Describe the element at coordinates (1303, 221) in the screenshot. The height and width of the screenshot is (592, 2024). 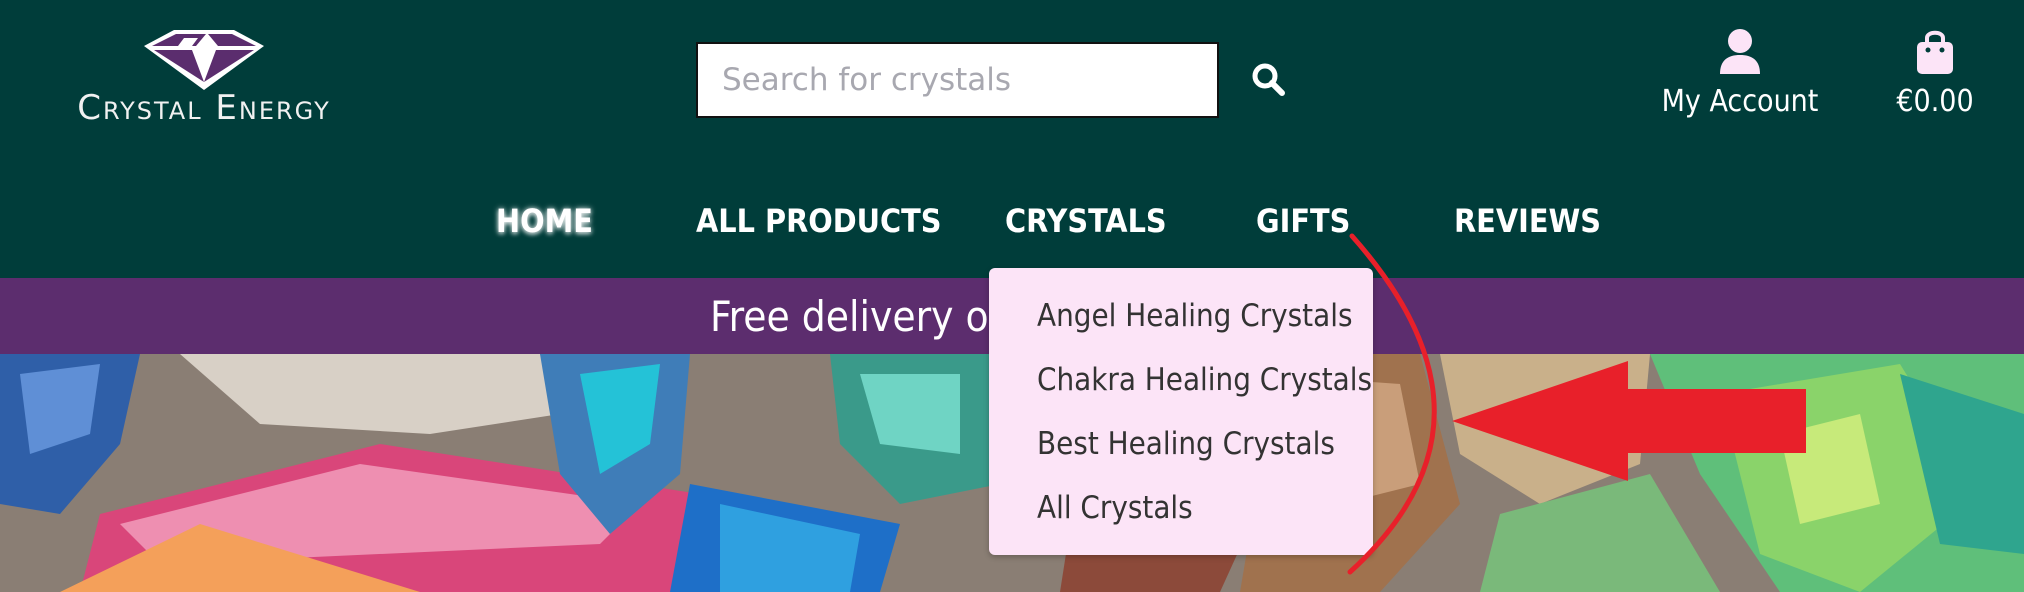
I see `nav-gifts: GIFTS` at that location.